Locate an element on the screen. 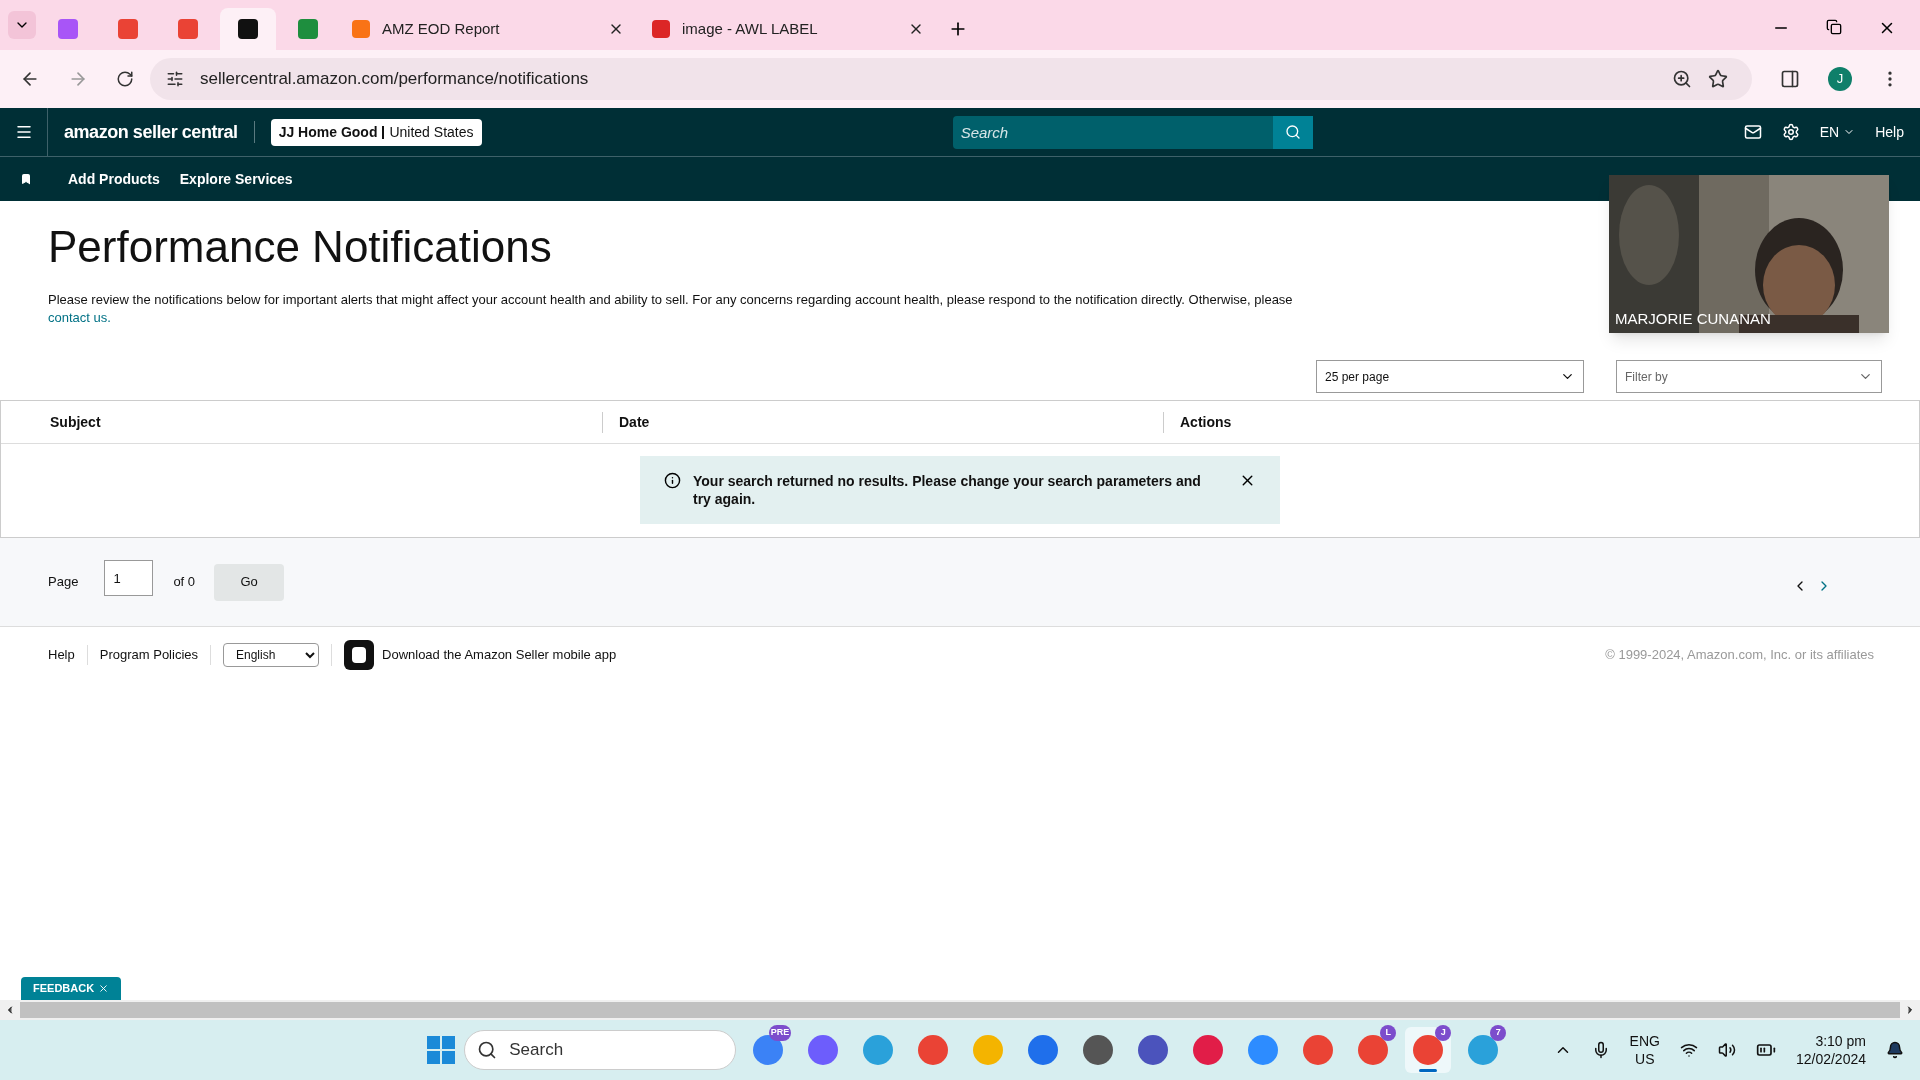  language-select: English is located at coordinates (271, 655).